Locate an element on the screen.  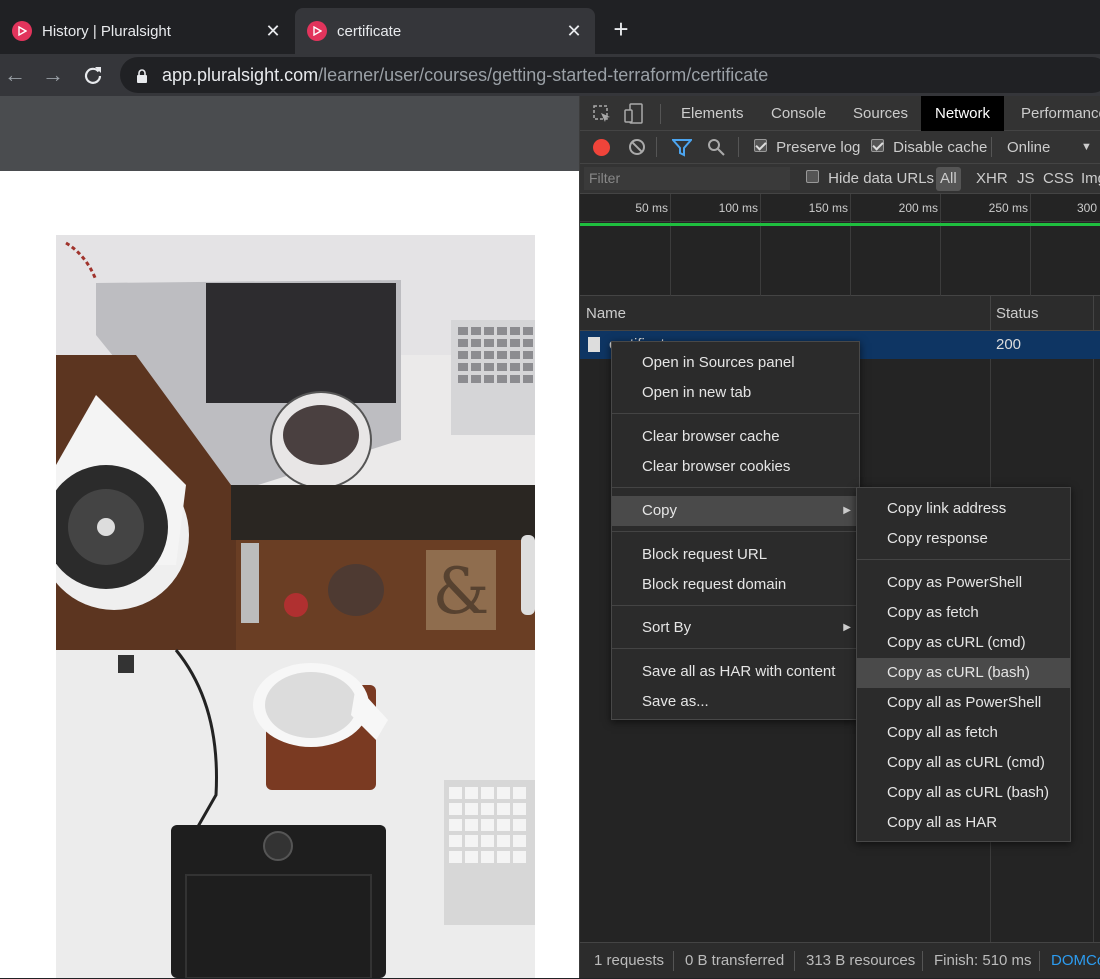
tab-strip: History | Pluralsight ✕ certificate ✕ + is located at coordinates (550, 27).